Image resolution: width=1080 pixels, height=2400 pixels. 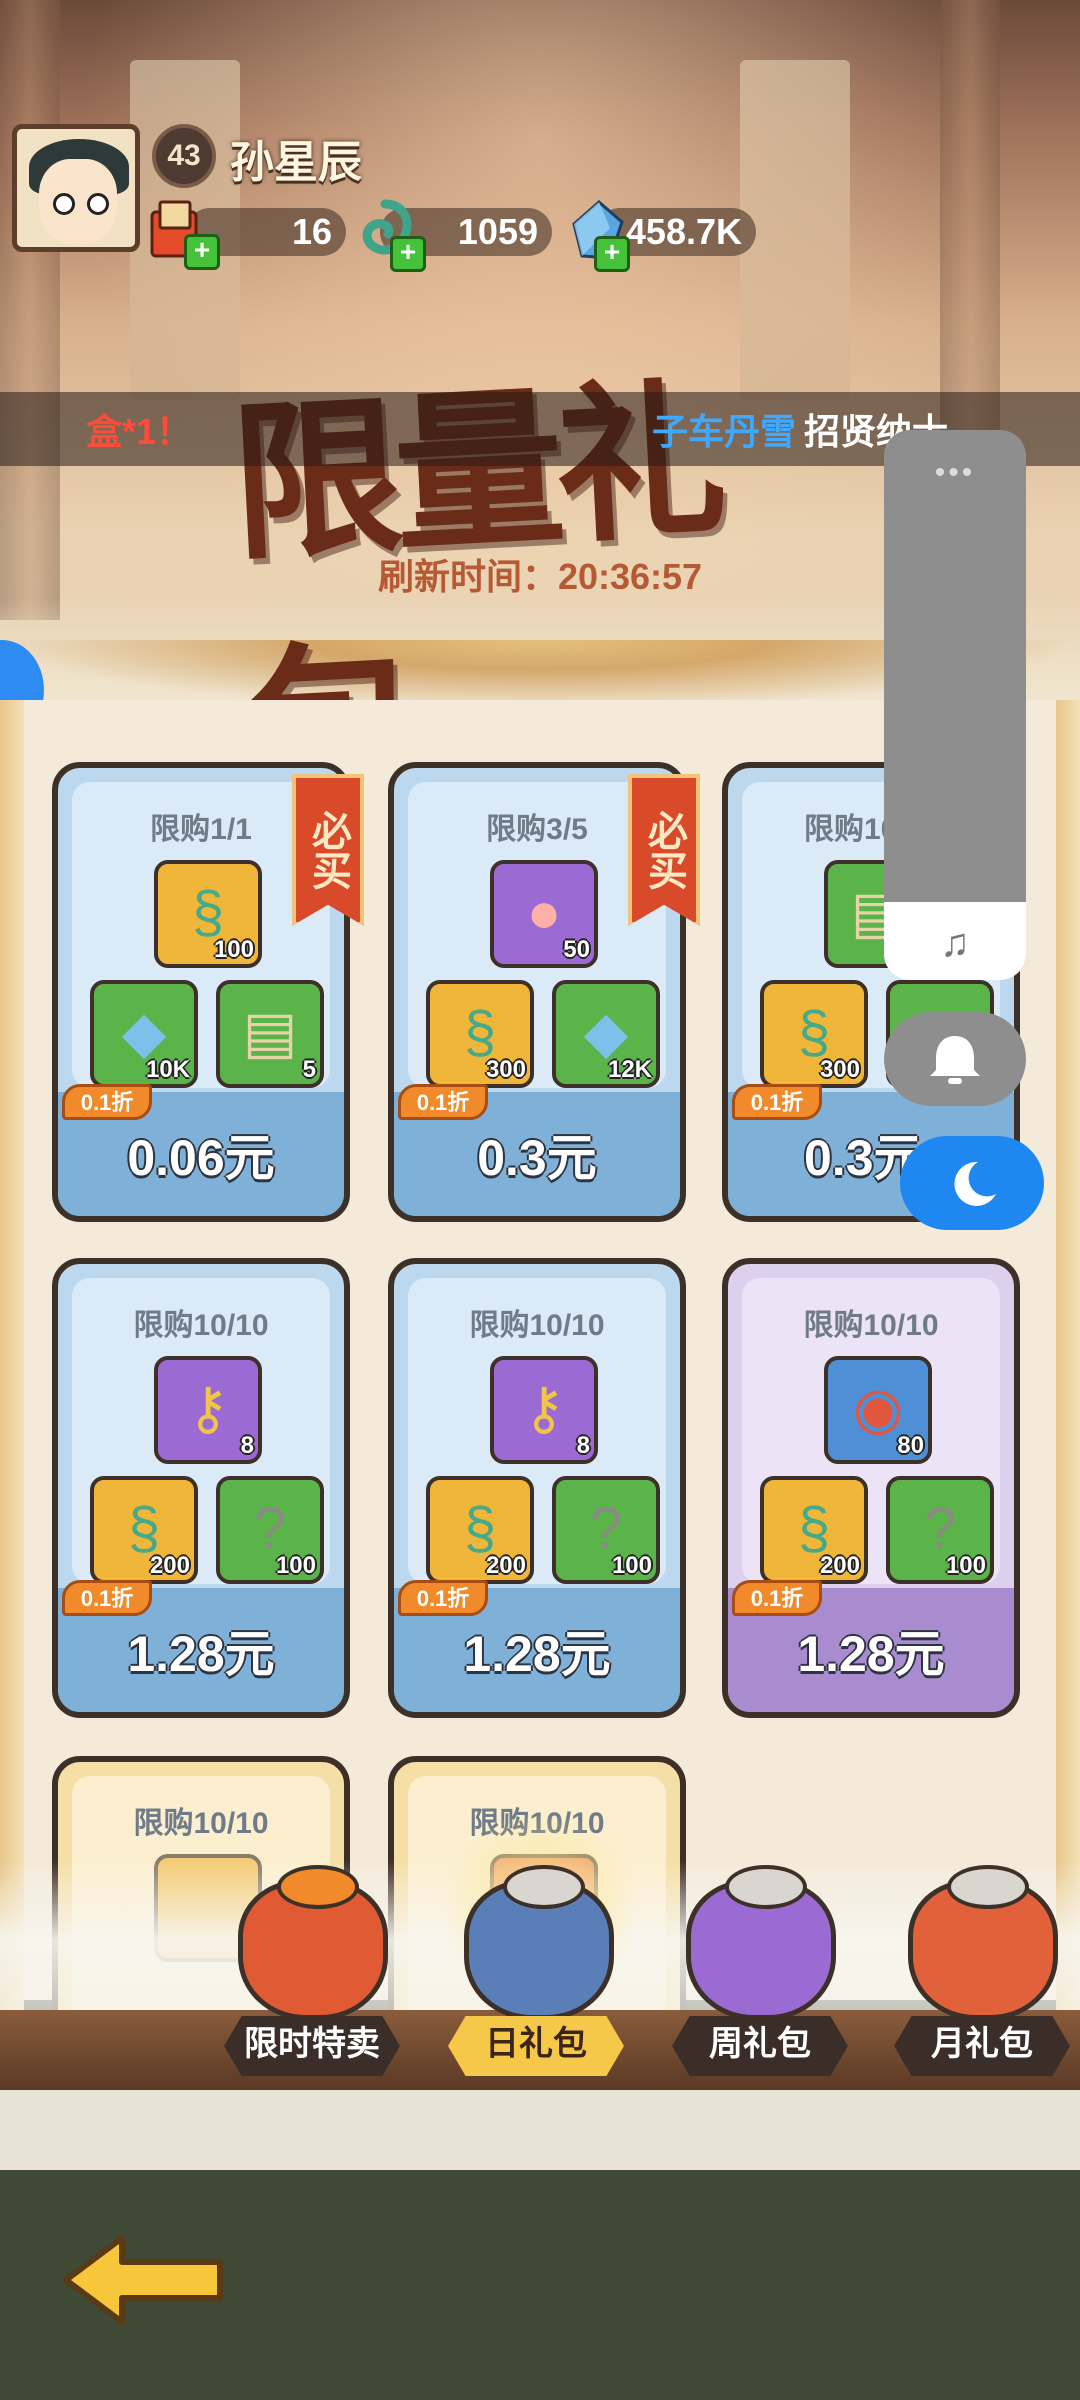 What do you see at coordinates (544, 914) in the screenshot?
I see `reward-item: ● 50` at bounding box center [544, 914].